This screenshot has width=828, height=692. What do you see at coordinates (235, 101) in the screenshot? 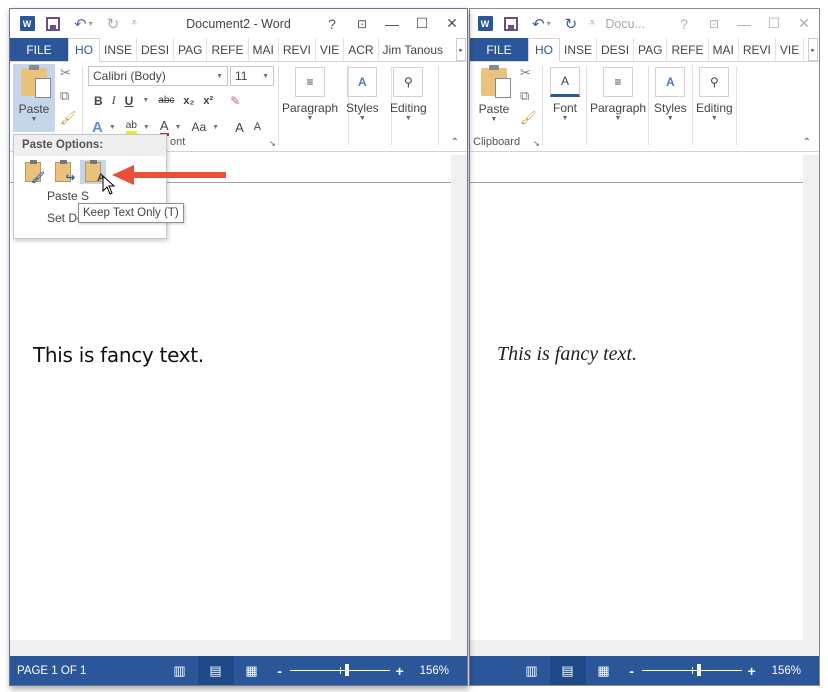
I see `clear-formatting-icon: ✎` at bounding box center [235, 101].